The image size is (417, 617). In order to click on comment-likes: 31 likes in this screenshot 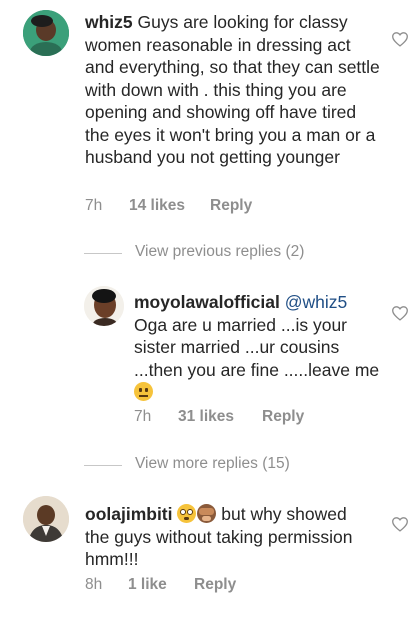, I will do `click(206, 417)`.